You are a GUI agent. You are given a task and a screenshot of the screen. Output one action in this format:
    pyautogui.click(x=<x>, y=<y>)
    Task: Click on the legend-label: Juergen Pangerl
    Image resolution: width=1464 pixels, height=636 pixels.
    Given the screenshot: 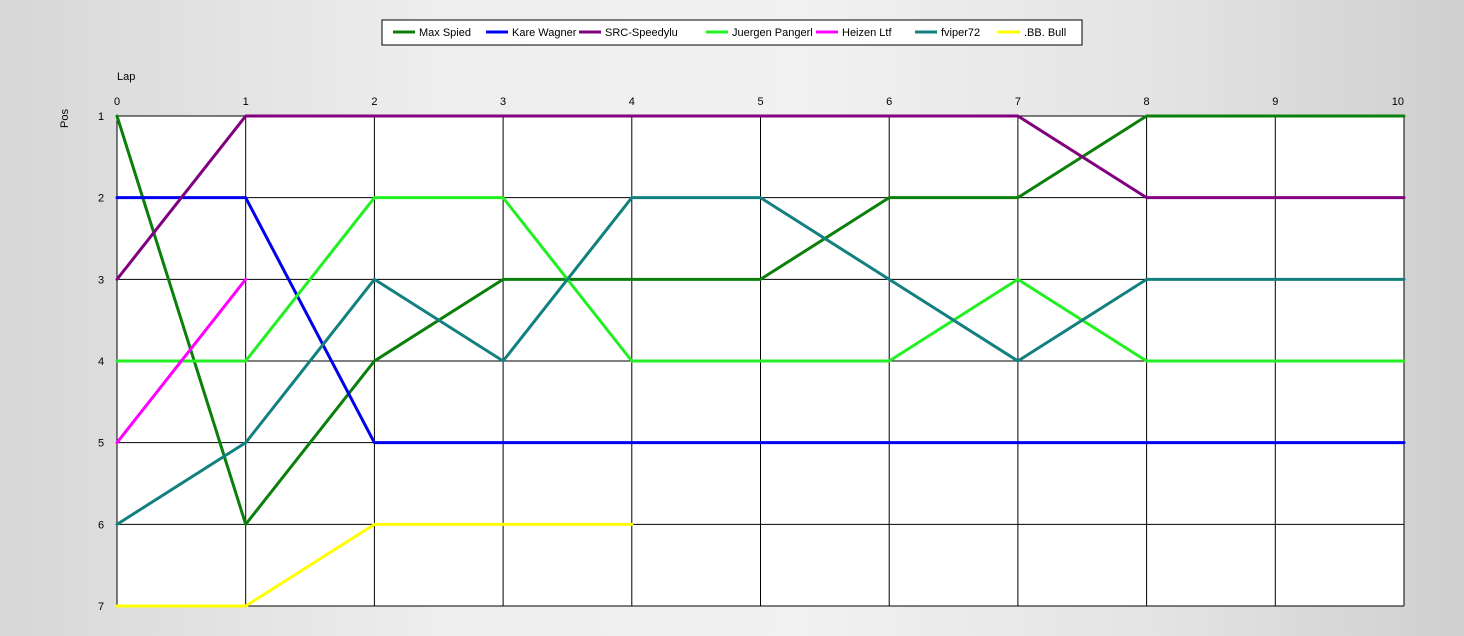 What is the action you would take?
    pyautogui.click(x=772, y=33)
    